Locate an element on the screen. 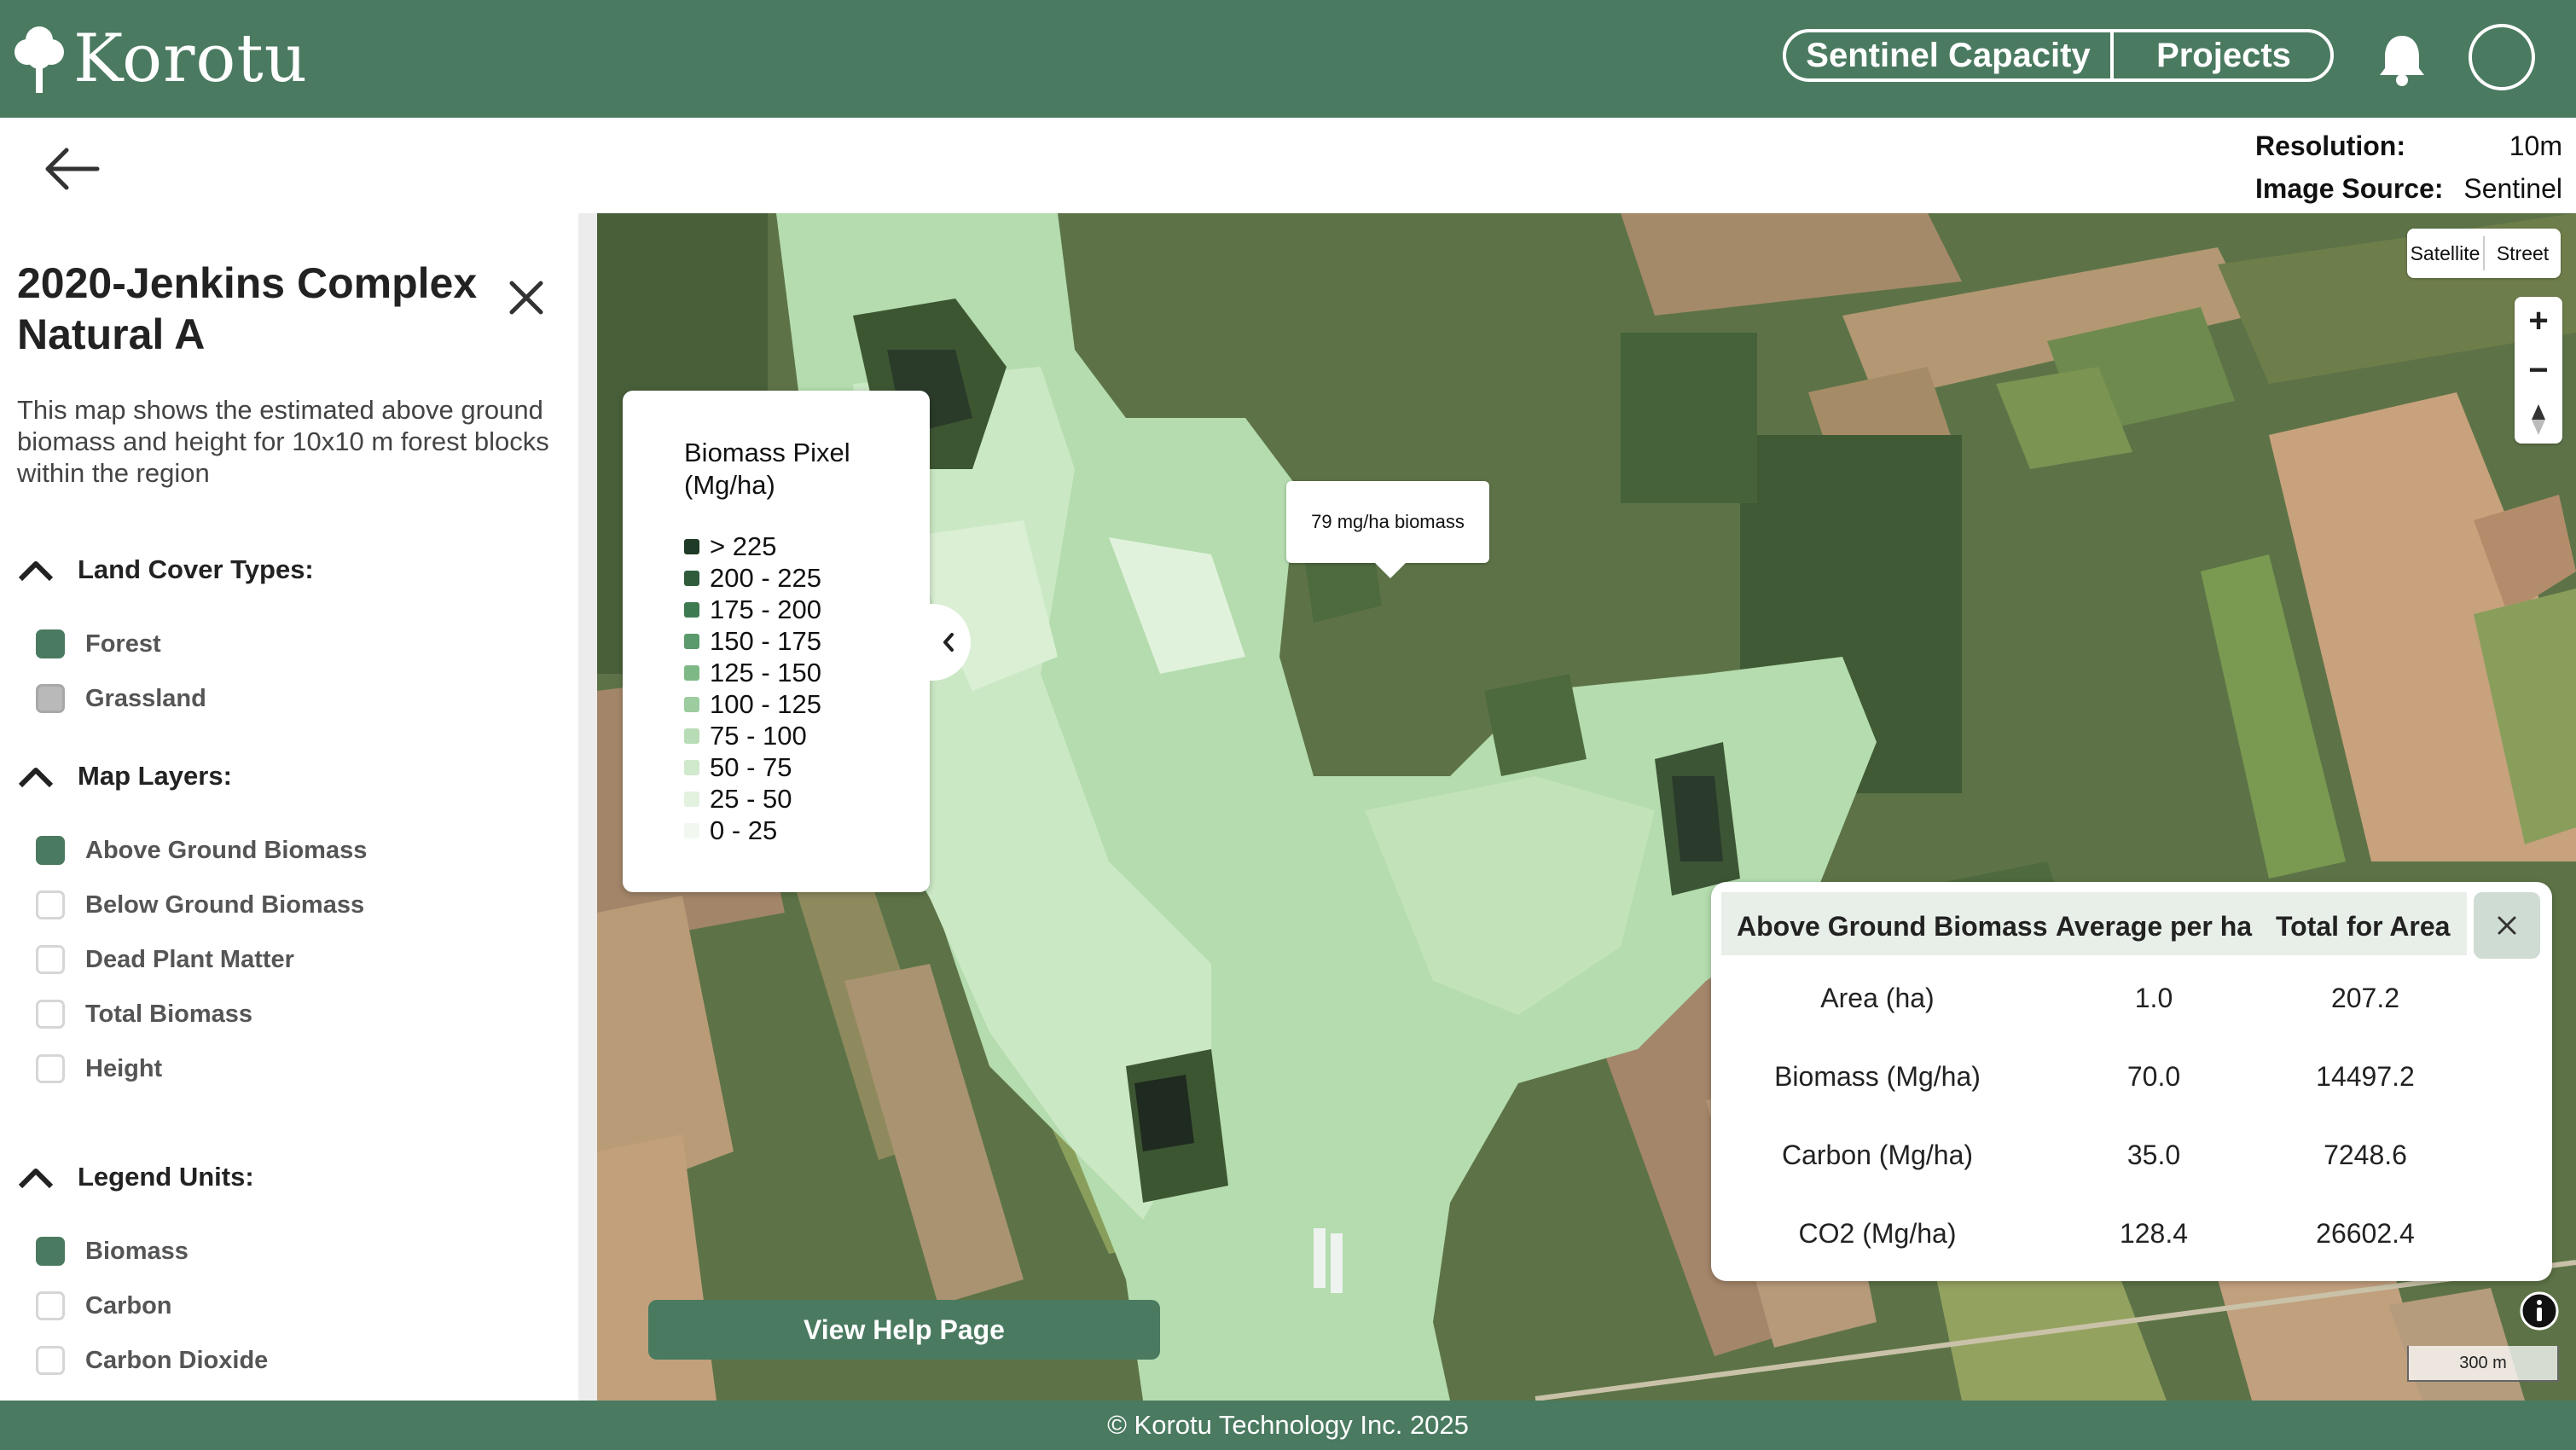 This screenshot has width=2576, height=1450. stats-close-button is located at coordinates (2507, 925).